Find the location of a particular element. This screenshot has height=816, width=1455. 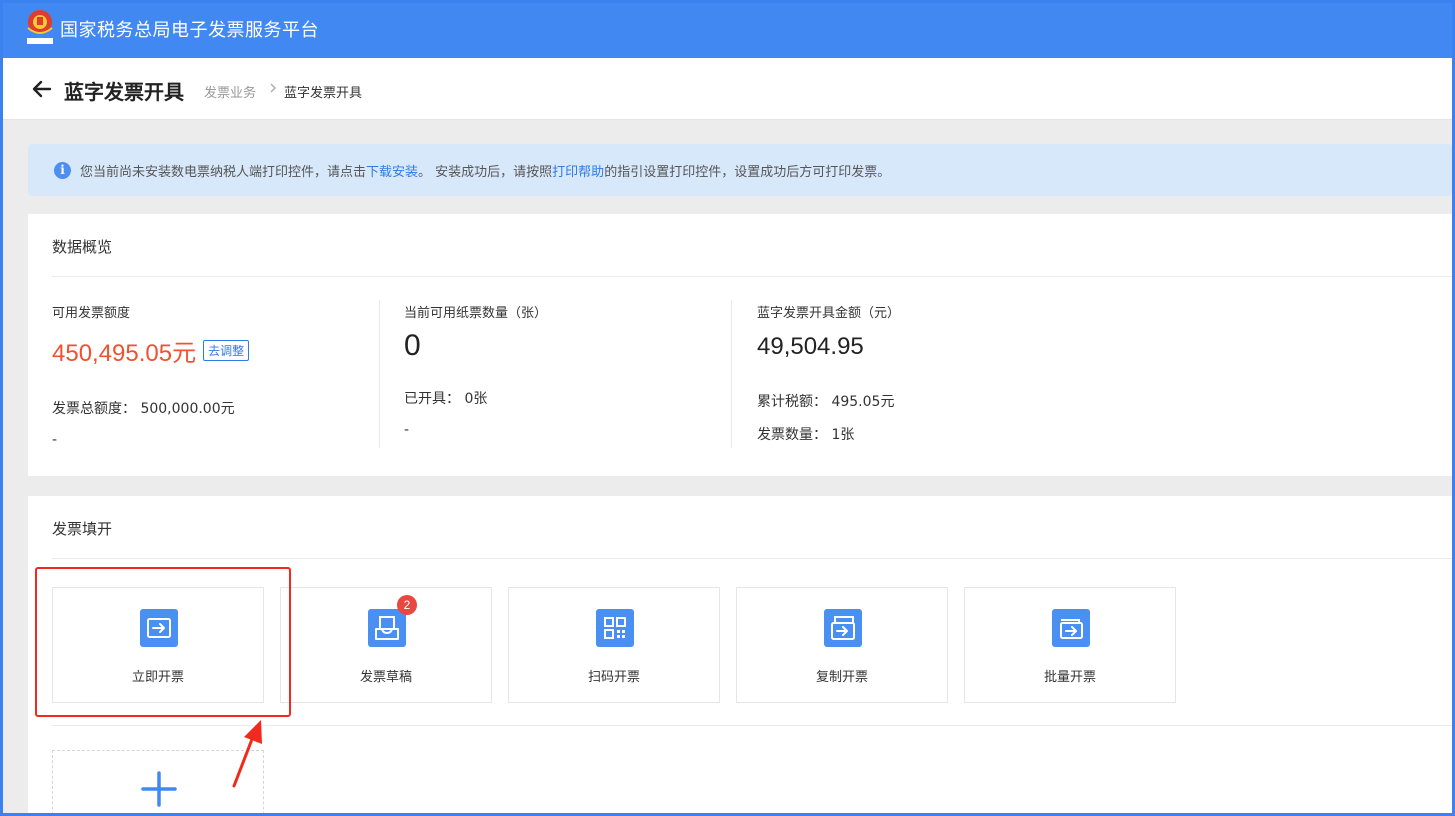

quota-extra: - is located at coordinates (55, 440).